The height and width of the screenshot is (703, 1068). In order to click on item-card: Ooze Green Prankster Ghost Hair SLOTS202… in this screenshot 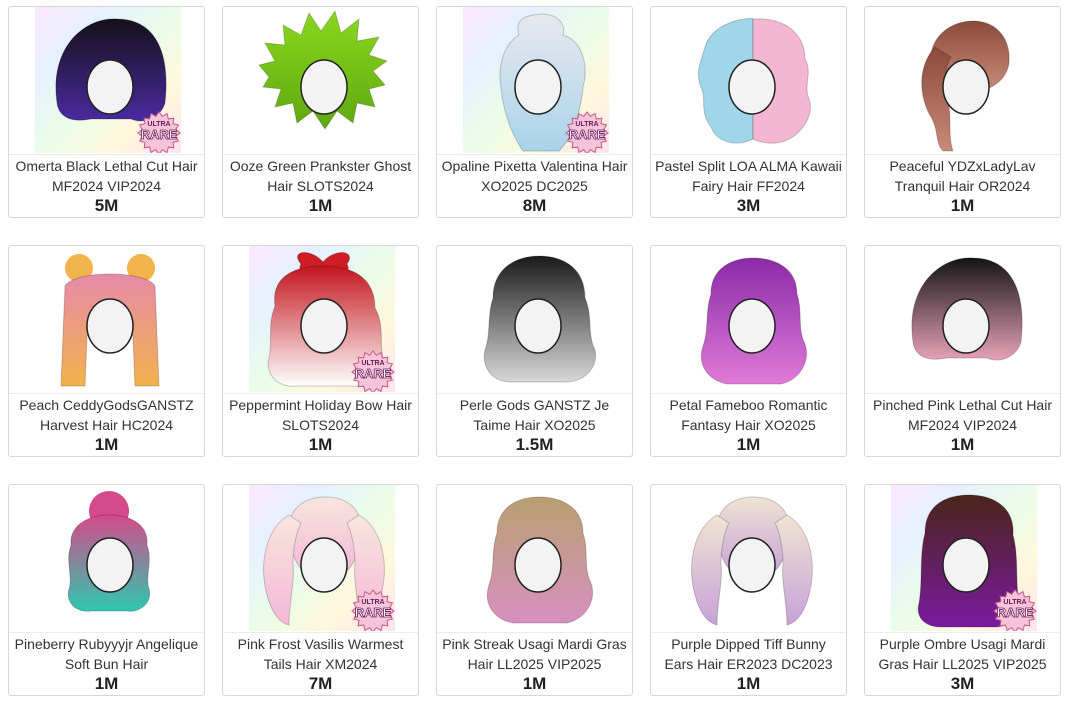, I will do `click(320, 112)`.